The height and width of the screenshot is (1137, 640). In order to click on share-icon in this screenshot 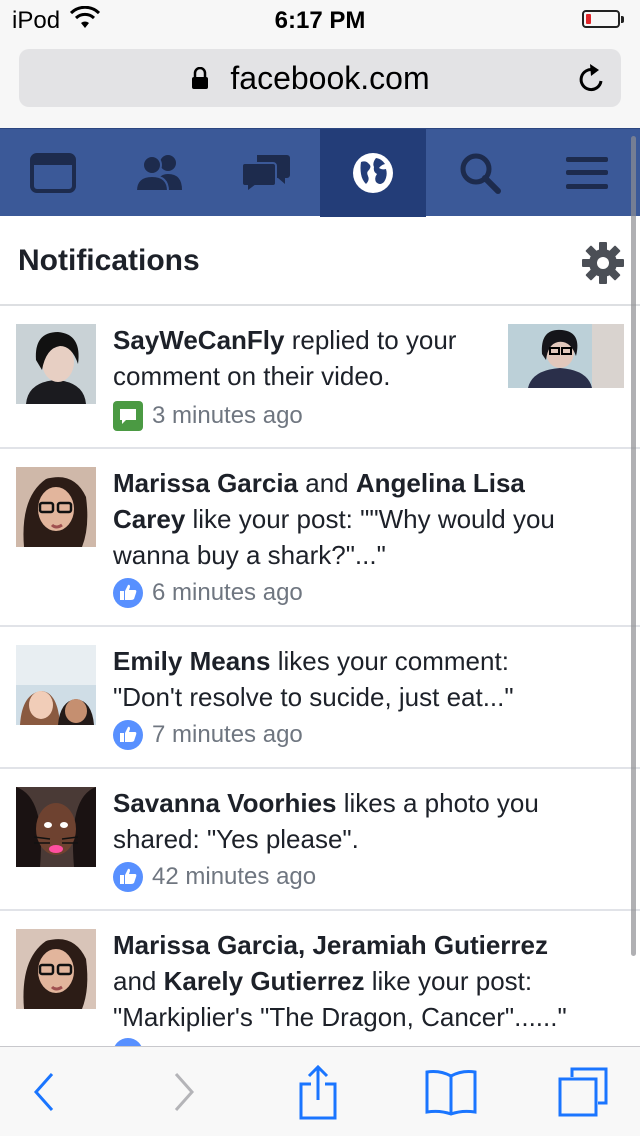, I will do `click(318, 1092)`.